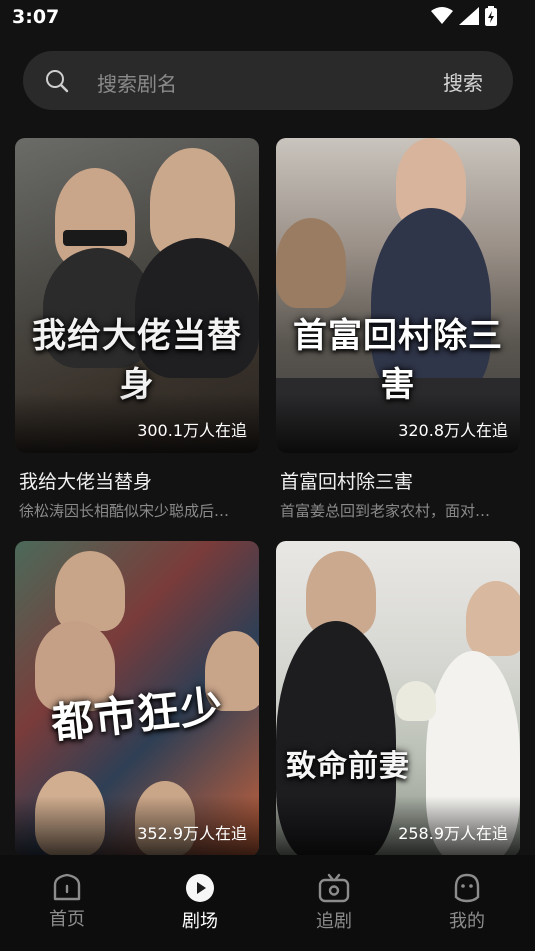 This screenshot has height=951, width=535. I want to click on tv-icon, so click(334, 888).